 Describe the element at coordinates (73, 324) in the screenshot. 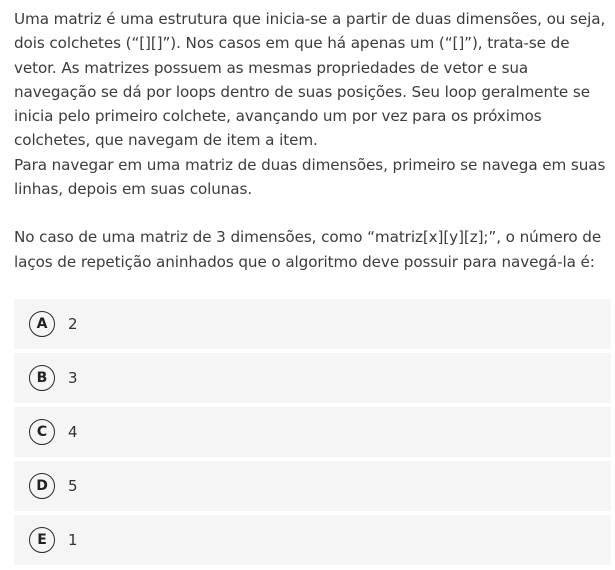

I see `option-text: 2` at that location.